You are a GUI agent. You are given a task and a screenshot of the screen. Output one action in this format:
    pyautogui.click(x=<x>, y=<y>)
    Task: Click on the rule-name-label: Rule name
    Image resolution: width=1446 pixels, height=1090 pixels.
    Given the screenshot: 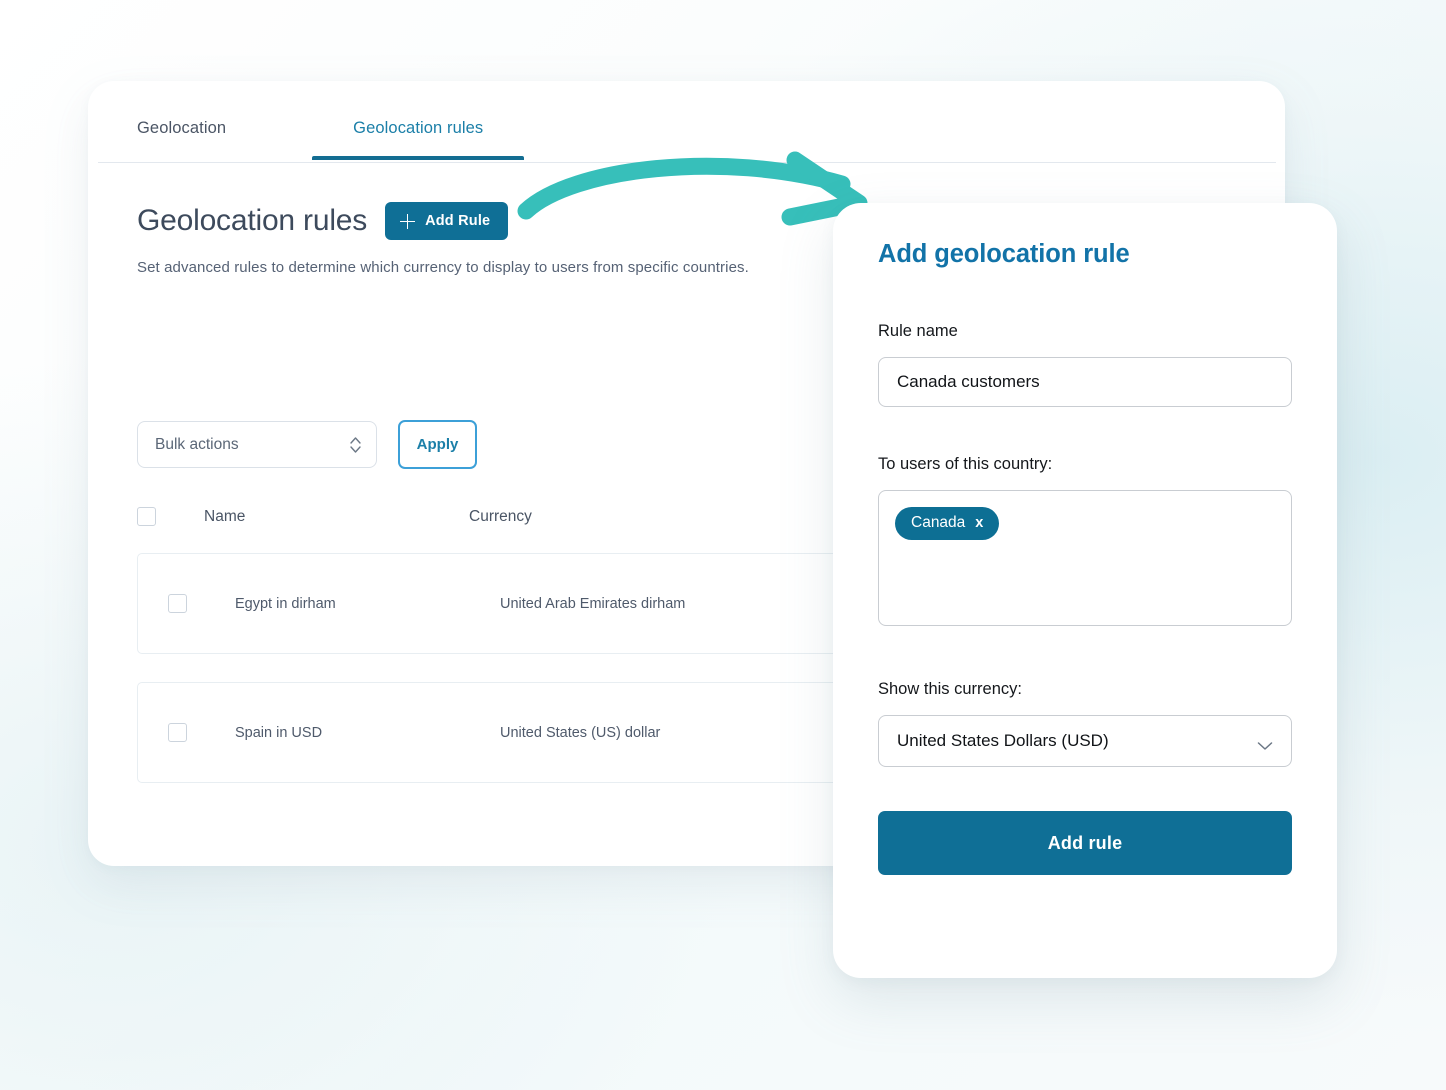 What is the action you would take?
    pyautogui.click(x=918, y=331)
    